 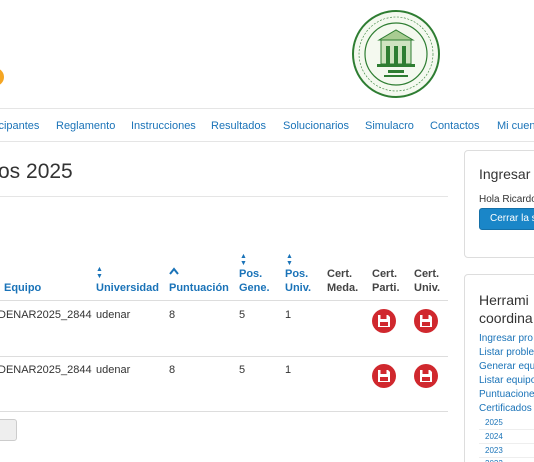 I want to click on nav-item-simulacro: Simulacro, so click(x=389, y=126).